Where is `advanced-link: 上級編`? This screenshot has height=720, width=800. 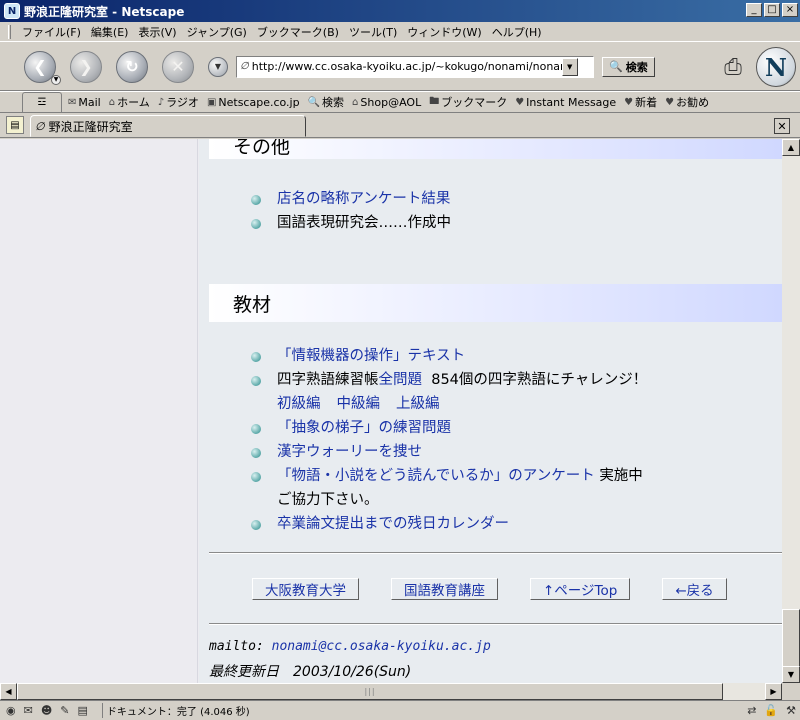
advanced-link: 上級編 is located at coordinates (418, 404).